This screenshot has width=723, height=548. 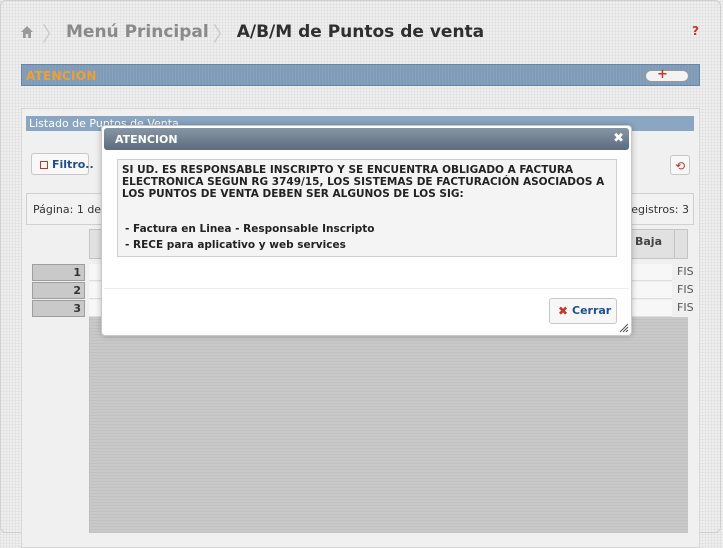 I want to click on pager-record-count: registros: 3, so click(x=657, y=209).